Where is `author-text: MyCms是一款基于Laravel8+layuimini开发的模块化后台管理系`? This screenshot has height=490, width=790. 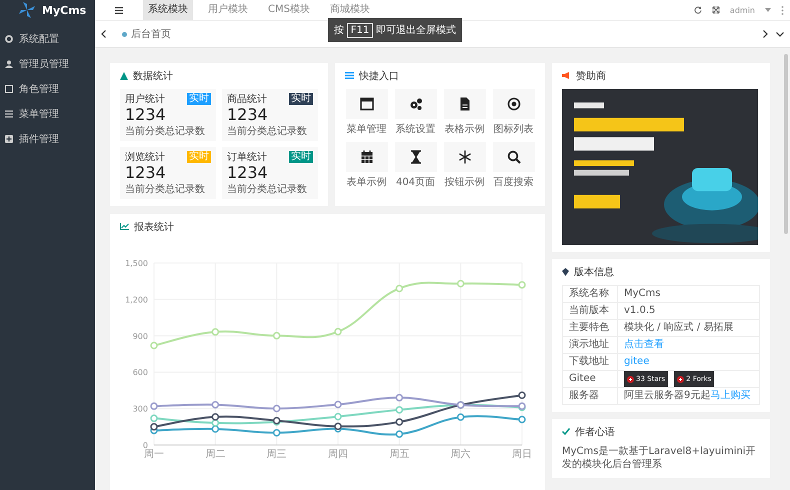
author-text: MyCms是一款基于Laravel8+layuimini开发的模块化后台管理系 is located at coordinates (659, 458).